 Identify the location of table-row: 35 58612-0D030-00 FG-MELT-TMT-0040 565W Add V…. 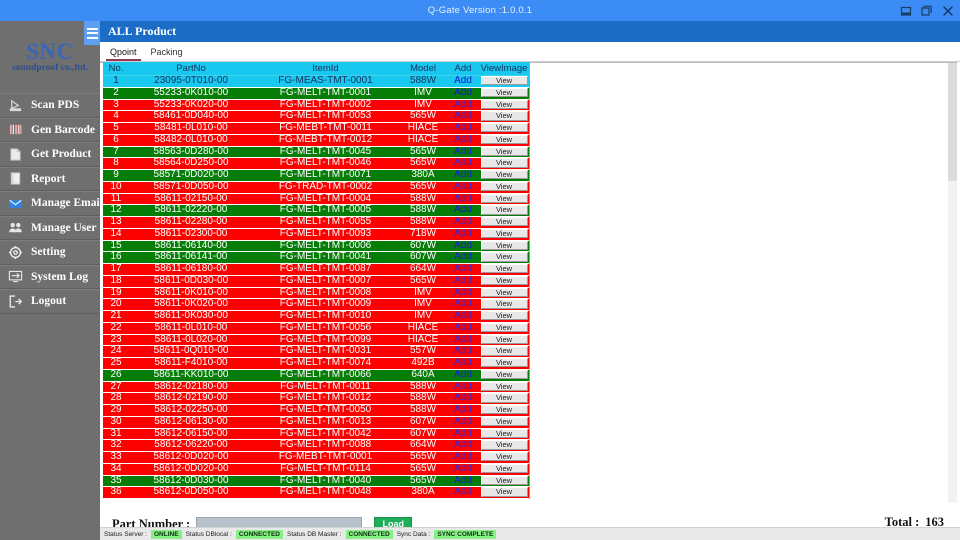
(316, 480).